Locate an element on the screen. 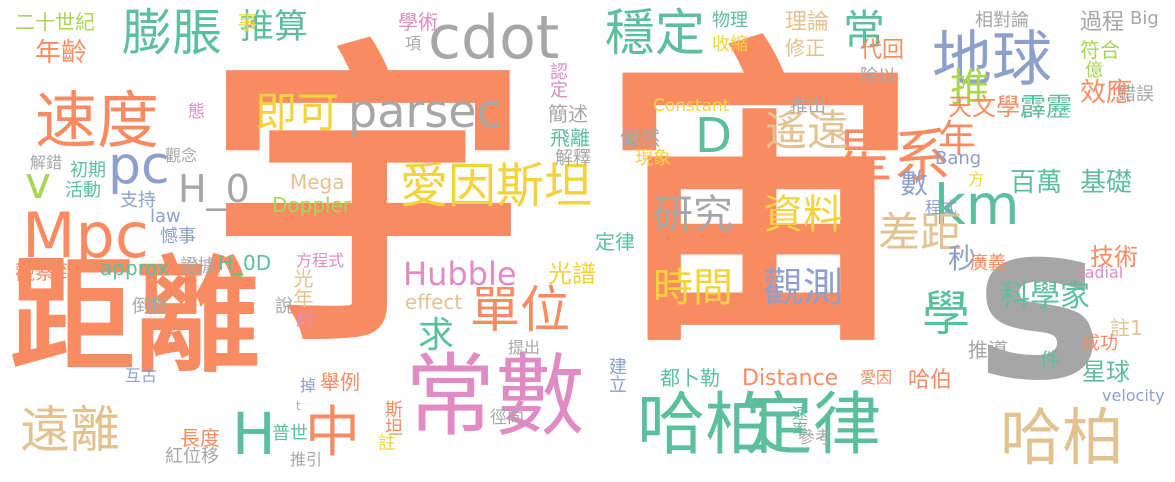 Image resolution: width=1175 pixels, height=482 pixels. cloud-word: 星球 is located at coordinates (1106, 372).